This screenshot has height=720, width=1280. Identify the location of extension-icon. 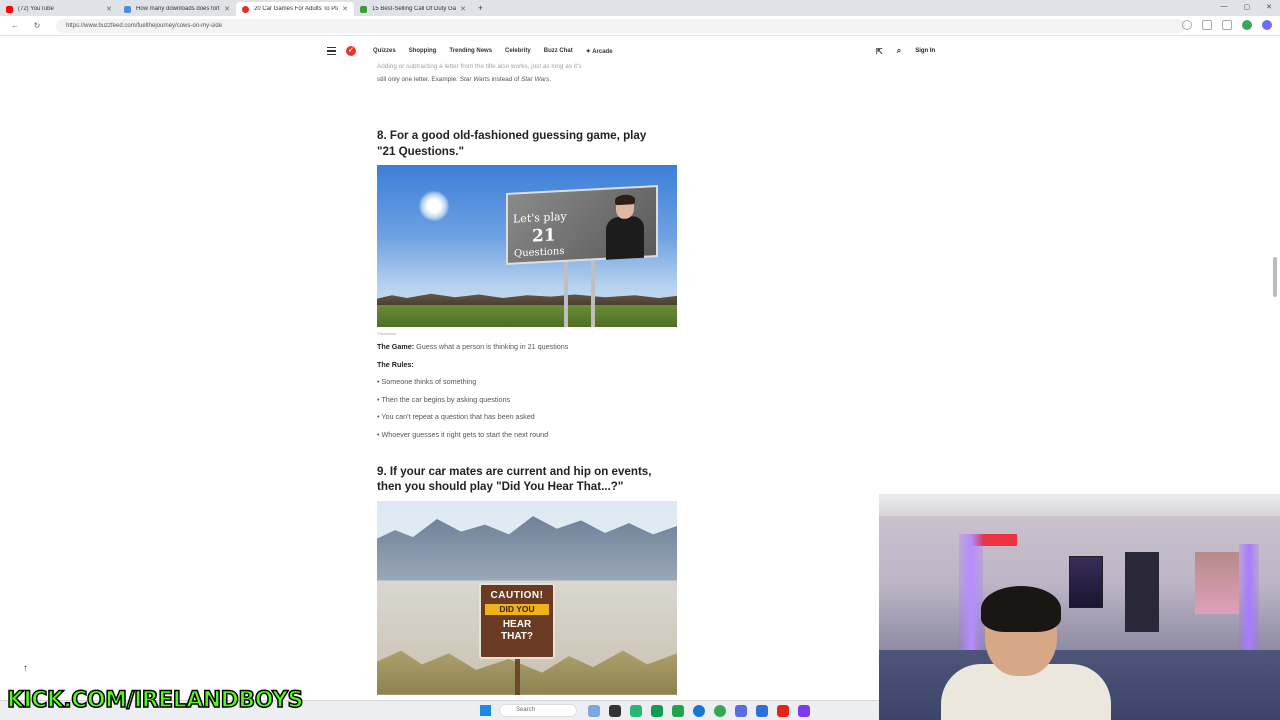
(1187, 25).